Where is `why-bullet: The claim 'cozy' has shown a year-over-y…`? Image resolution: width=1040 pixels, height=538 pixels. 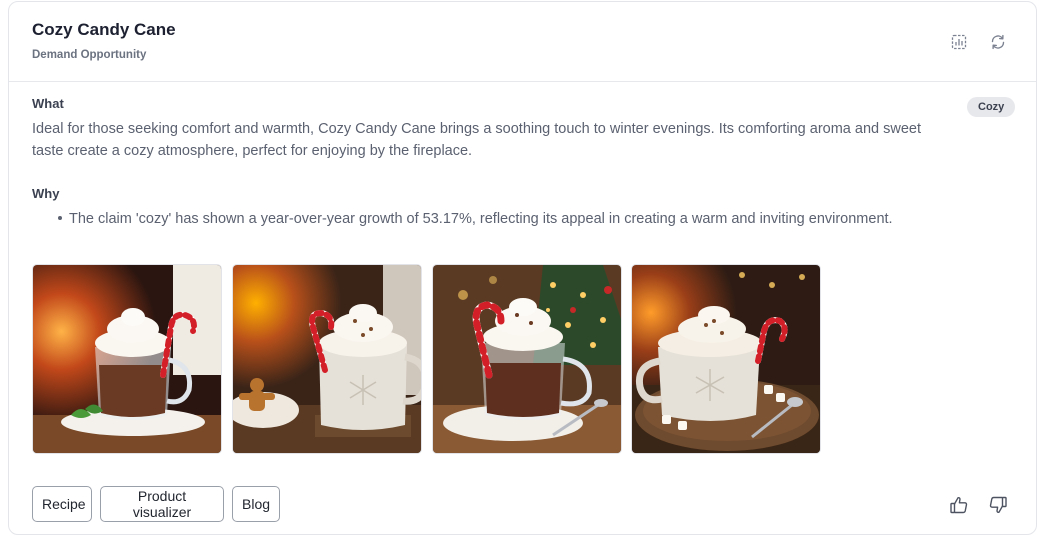
why-bullet: The claim 'cozy' has shown a year-over-y… is located at coordinates (481, 219).